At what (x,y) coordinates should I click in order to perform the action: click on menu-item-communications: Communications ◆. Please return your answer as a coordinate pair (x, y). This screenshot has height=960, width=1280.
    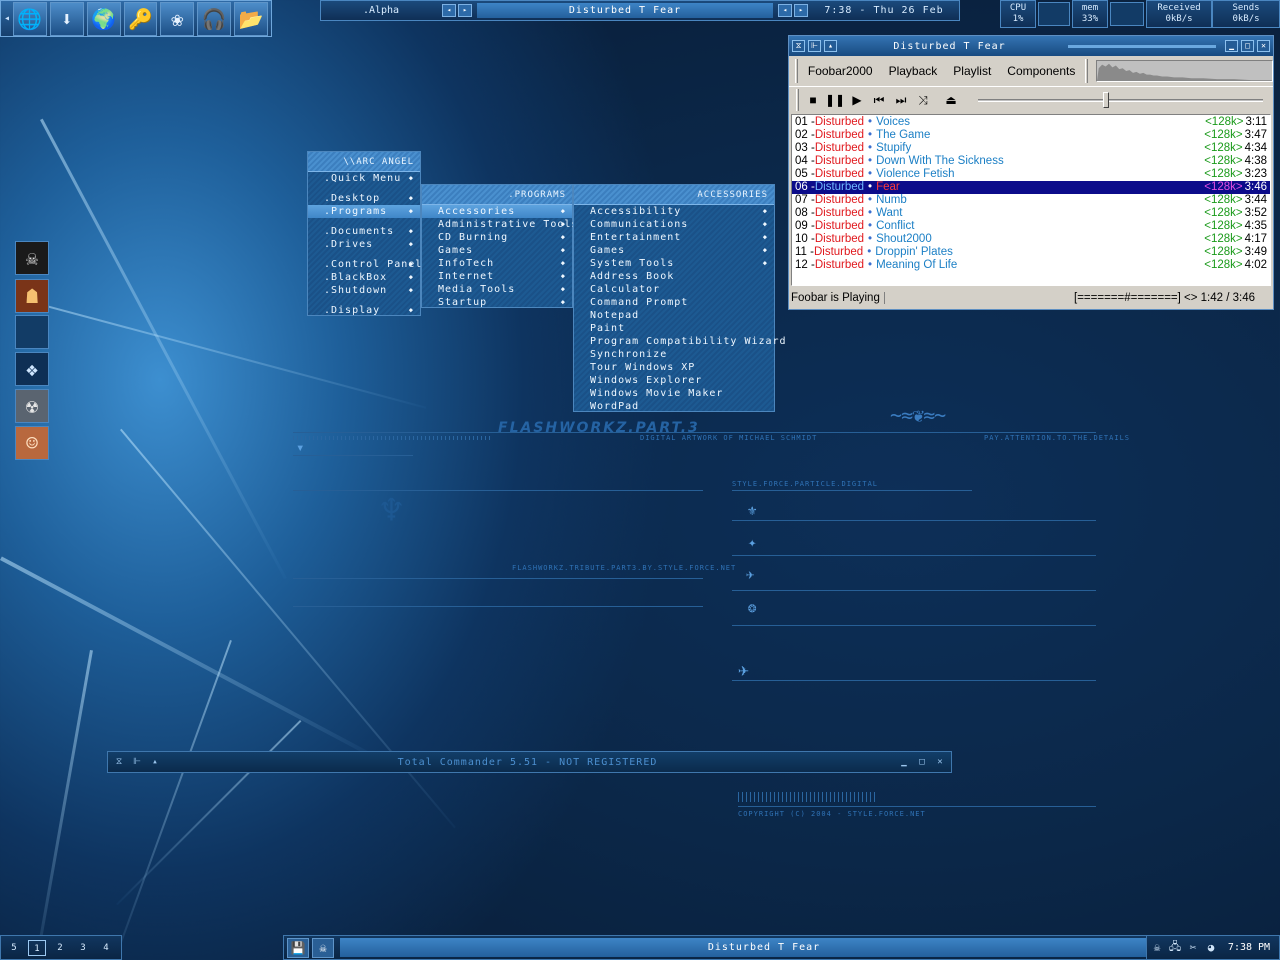
    Looking at the image, I should click on (674, 224).